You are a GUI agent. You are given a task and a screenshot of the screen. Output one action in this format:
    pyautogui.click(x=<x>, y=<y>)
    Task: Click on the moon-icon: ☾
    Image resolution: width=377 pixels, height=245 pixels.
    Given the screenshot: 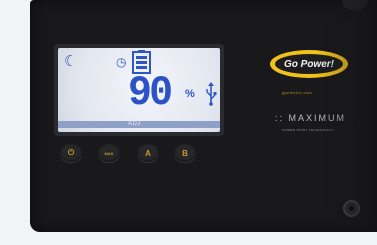 What is the action you would take?
    pyautogui.click(x=71, y=61)
    